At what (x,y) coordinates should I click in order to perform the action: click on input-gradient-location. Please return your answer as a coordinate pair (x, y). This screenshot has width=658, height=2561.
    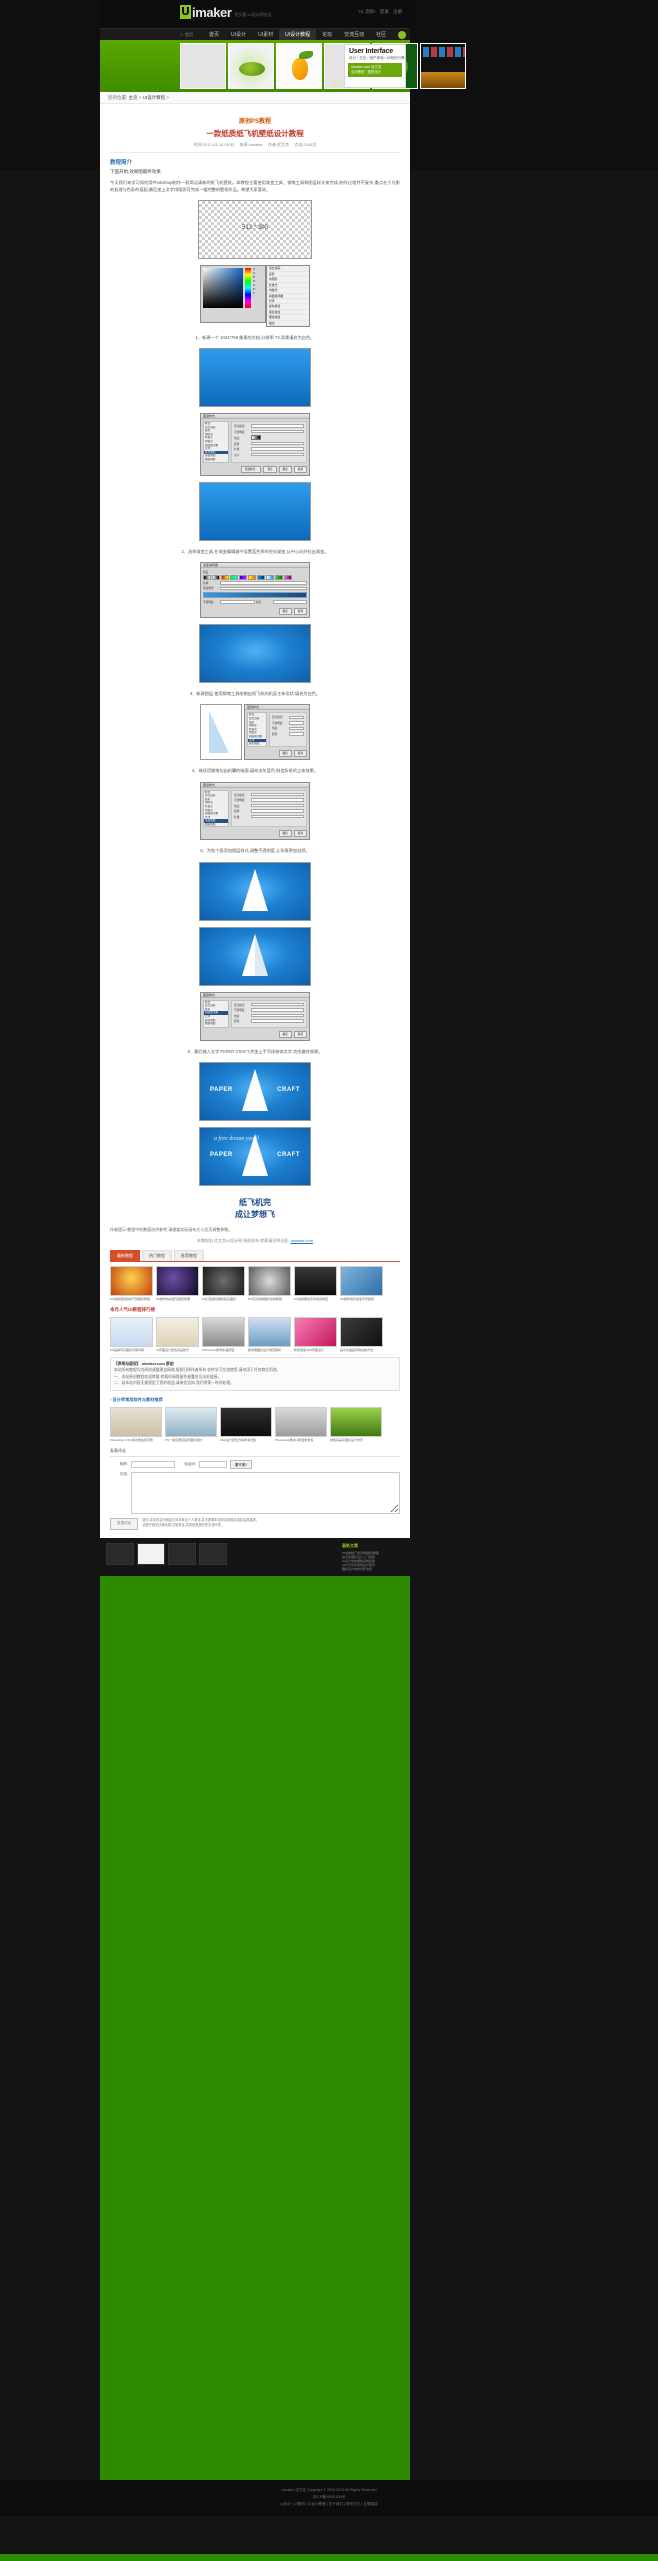
    Looking at the image, I should click on (289, 602).